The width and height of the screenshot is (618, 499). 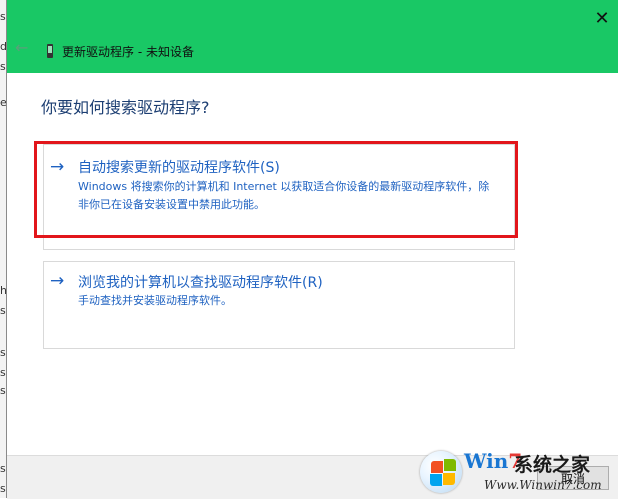 What do you see at coordinates (50, 51) in the screenshot?
I see `device-icon` at bounding box center [50, 51].